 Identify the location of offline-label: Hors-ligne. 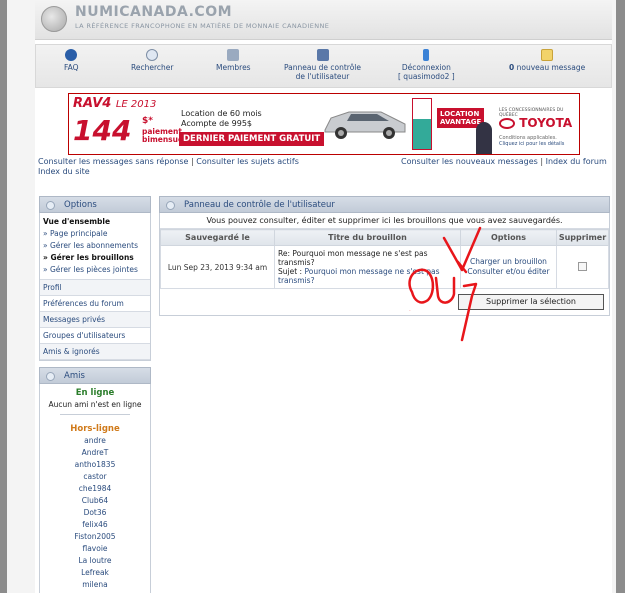
(95, 429).